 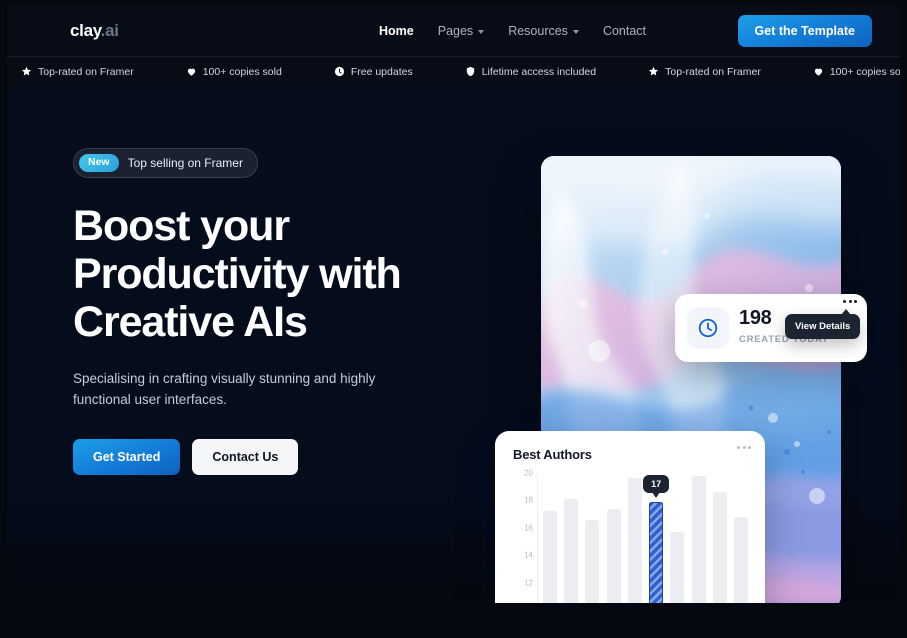 What do you see at coordinates (804, 31) in the screenshot?
I see `get-the-template-button: Get the Template` at bounding box center [804, 31].